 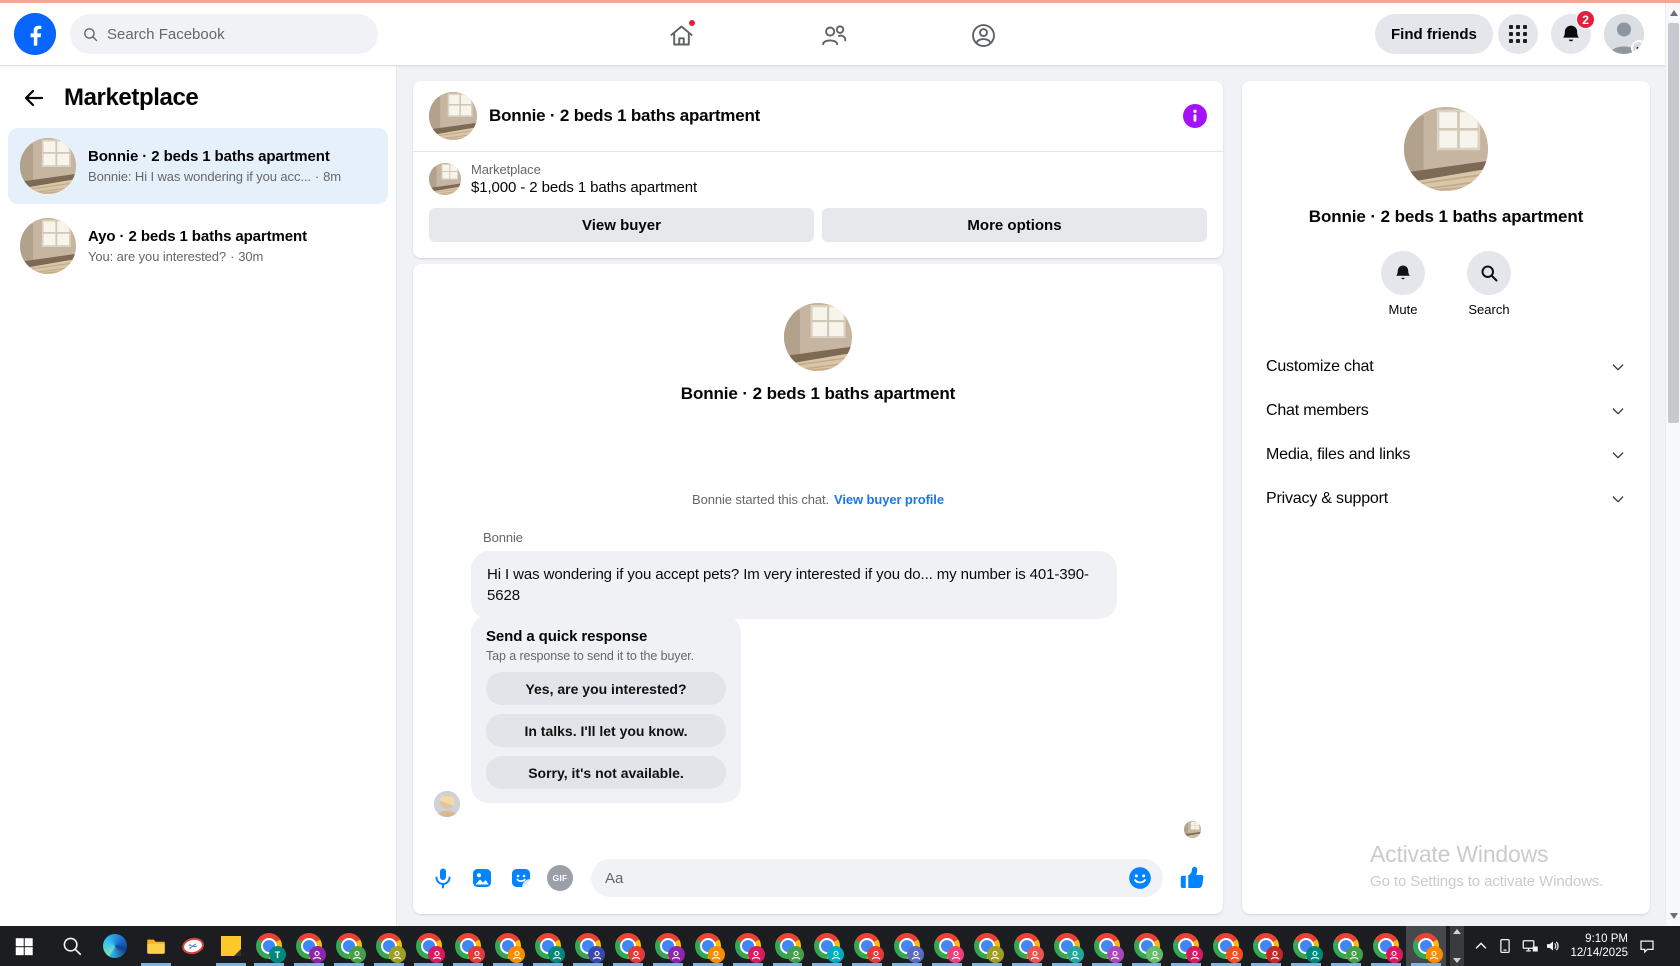 What do you see at coordinates (1446, 367) in the screenshot?
I see `menu-customize-chat: Customize chat` at bounding box center [1446, 367].